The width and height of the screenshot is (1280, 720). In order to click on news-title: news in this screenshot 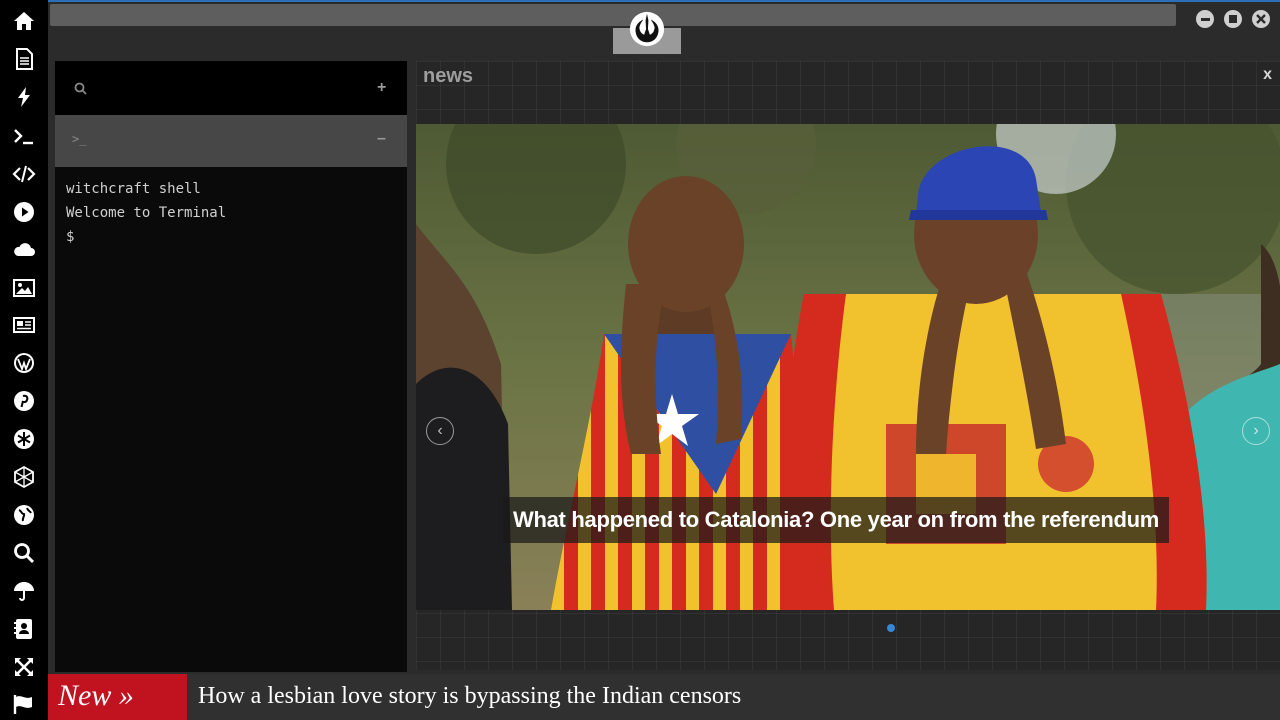, I will do `click(448, 76)`.